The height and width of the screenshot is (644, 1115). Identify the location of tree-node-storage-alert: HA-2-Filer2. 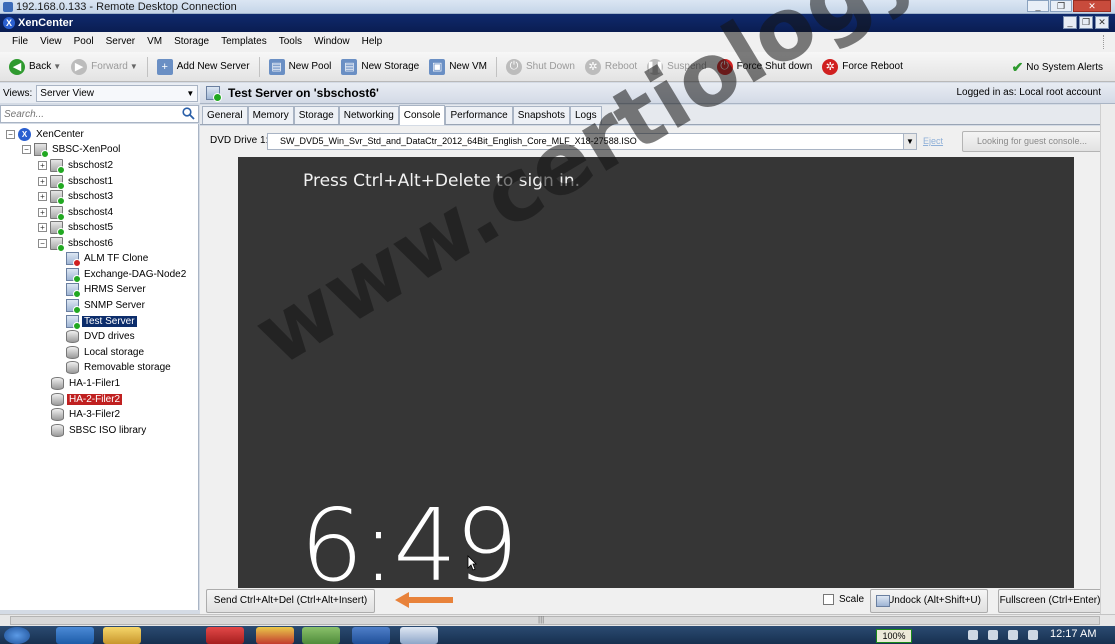
(87, 399).